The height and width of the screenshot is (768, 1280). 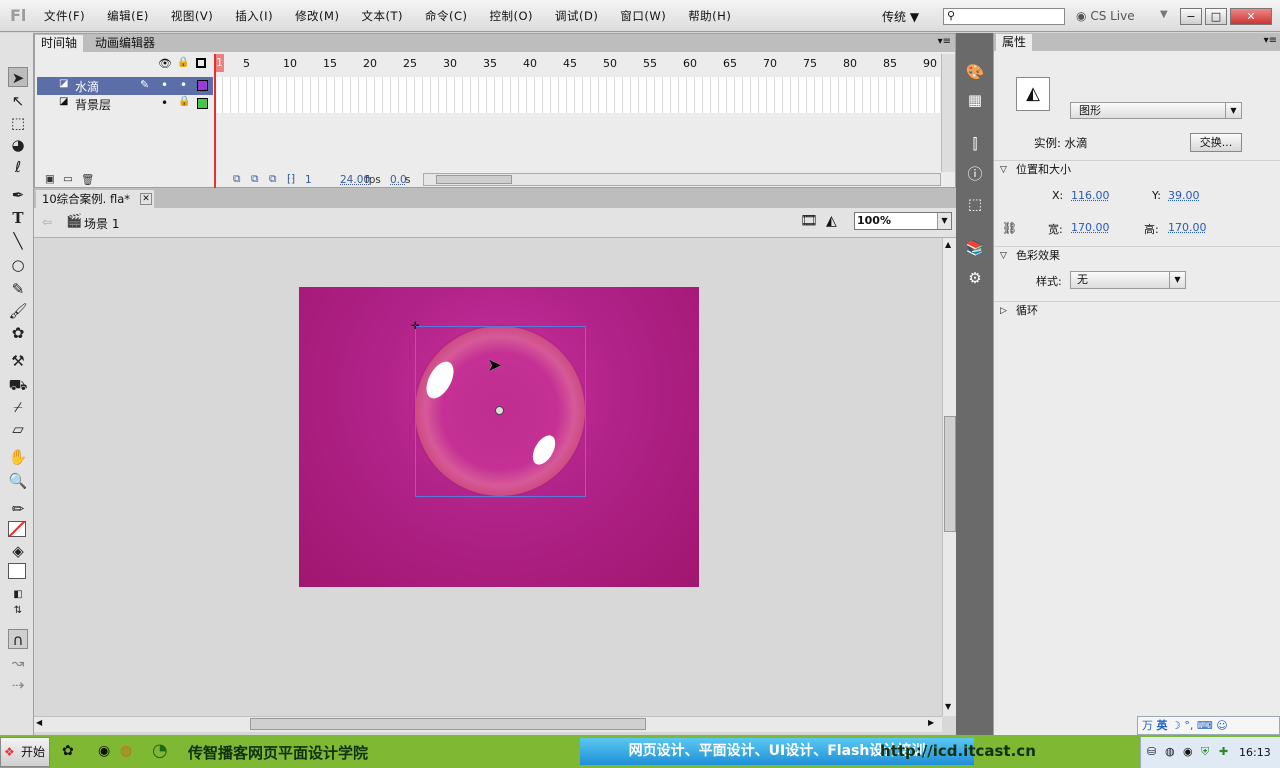 I want to click on scroll-down-icon: ▼, so click(x=948, y=706).